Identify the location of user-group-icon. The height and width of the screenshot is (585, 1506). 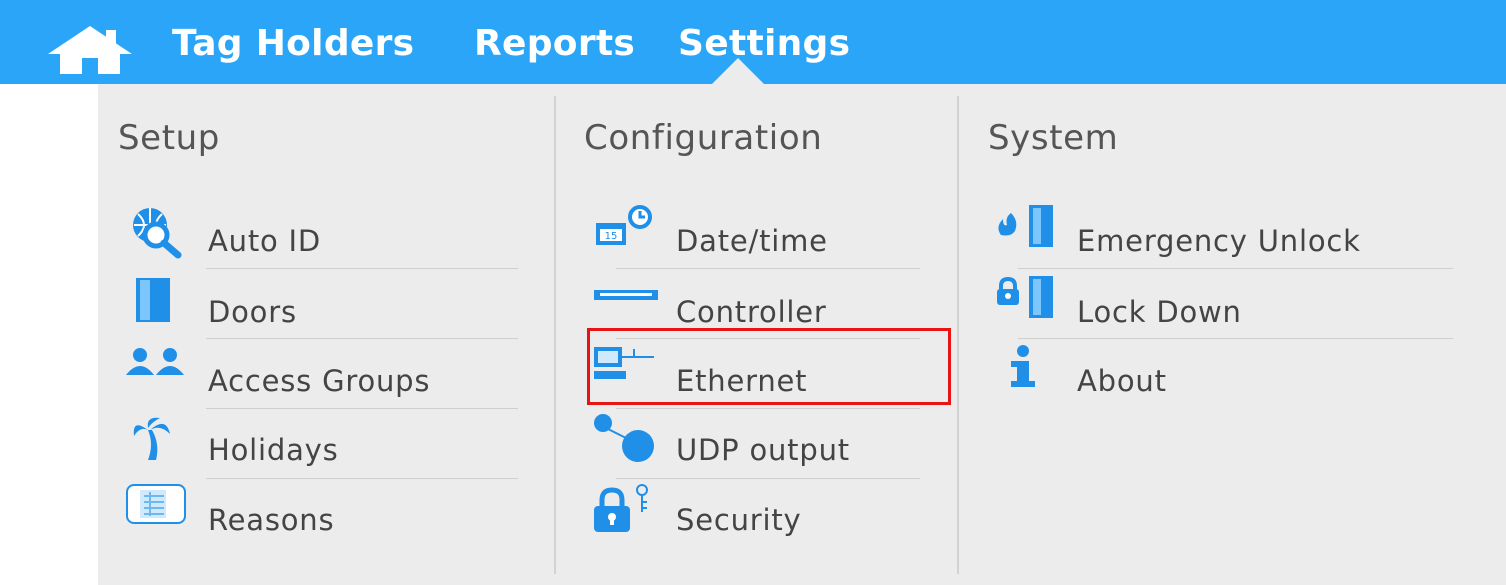
(155, 361).